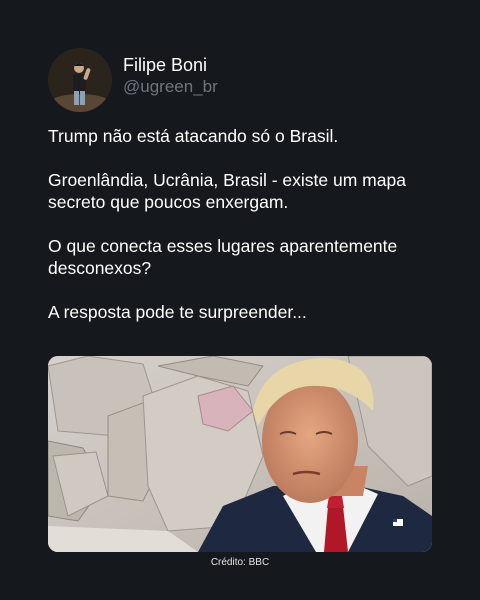 This screenshot has width=480, height=600. I want to click on author-names: Filipe Boni @ugreen_br, so click(170, 75).